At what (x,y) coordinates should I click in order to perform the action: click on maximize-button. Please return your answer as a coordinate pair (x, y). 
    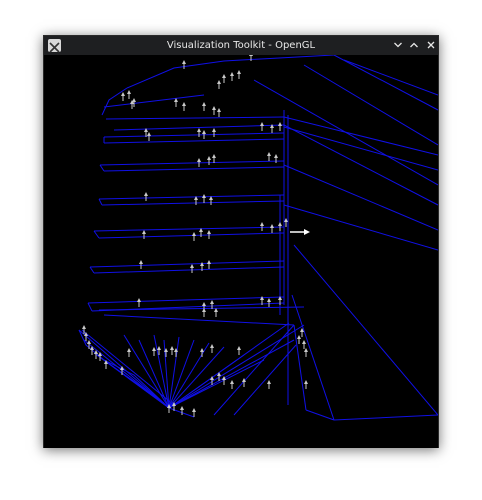
    Looking at the image, I should click on (414, 45).